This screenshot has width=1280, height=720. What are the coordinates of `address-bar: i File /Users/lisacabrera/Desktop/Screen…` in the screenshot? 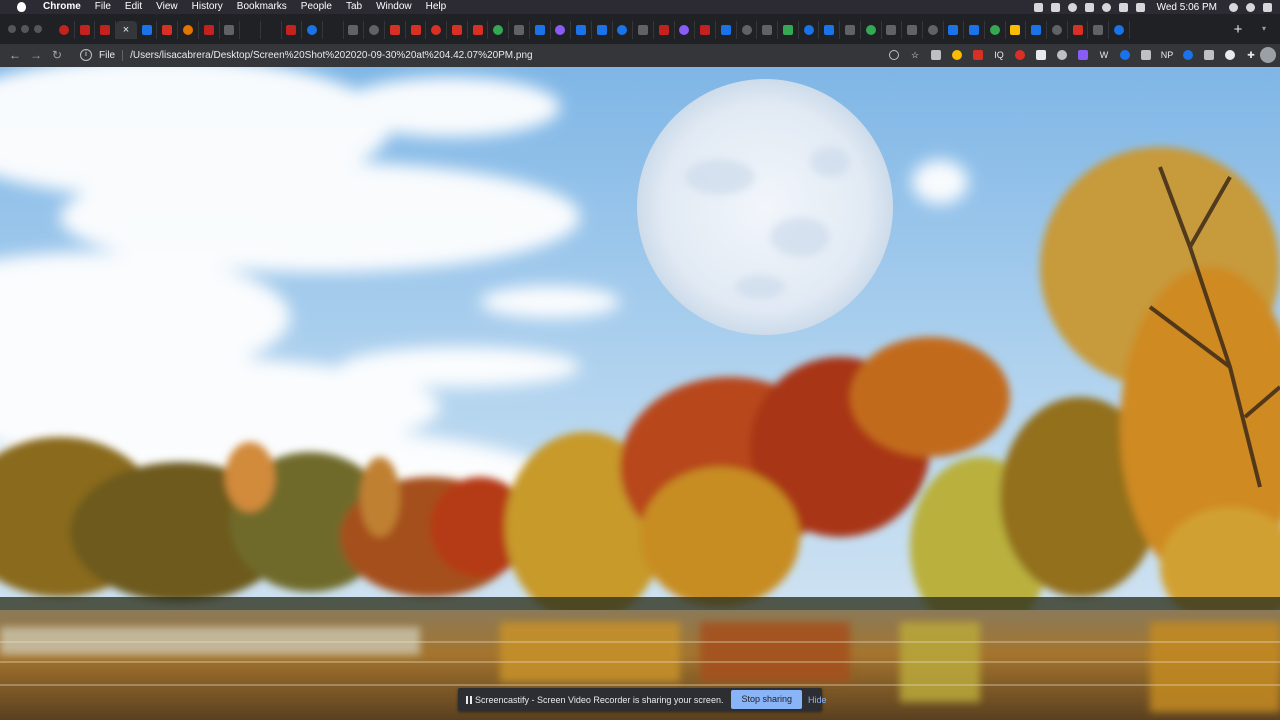 It's located at (537, 55).